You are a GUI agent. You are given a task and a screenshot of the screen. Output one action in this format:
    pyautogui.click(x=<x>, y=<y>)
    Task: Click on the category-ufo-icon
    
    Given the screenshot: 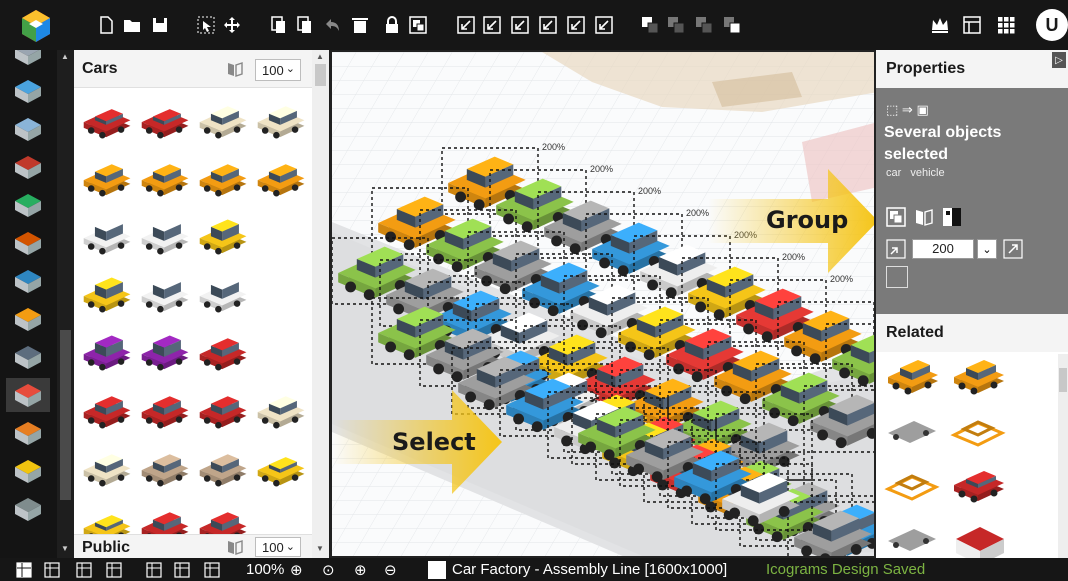 What is the action you would take?
    pyautogui.click(x=28, y=60)
    